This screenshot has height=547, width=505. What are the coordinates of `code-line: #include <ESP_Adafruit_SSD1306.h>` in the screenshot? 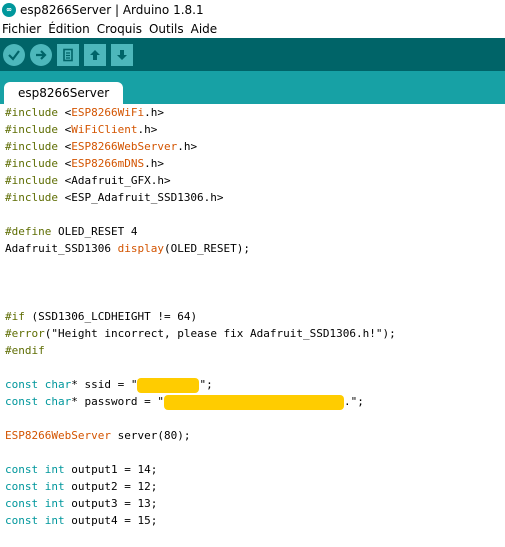 It's located at (252, 197).